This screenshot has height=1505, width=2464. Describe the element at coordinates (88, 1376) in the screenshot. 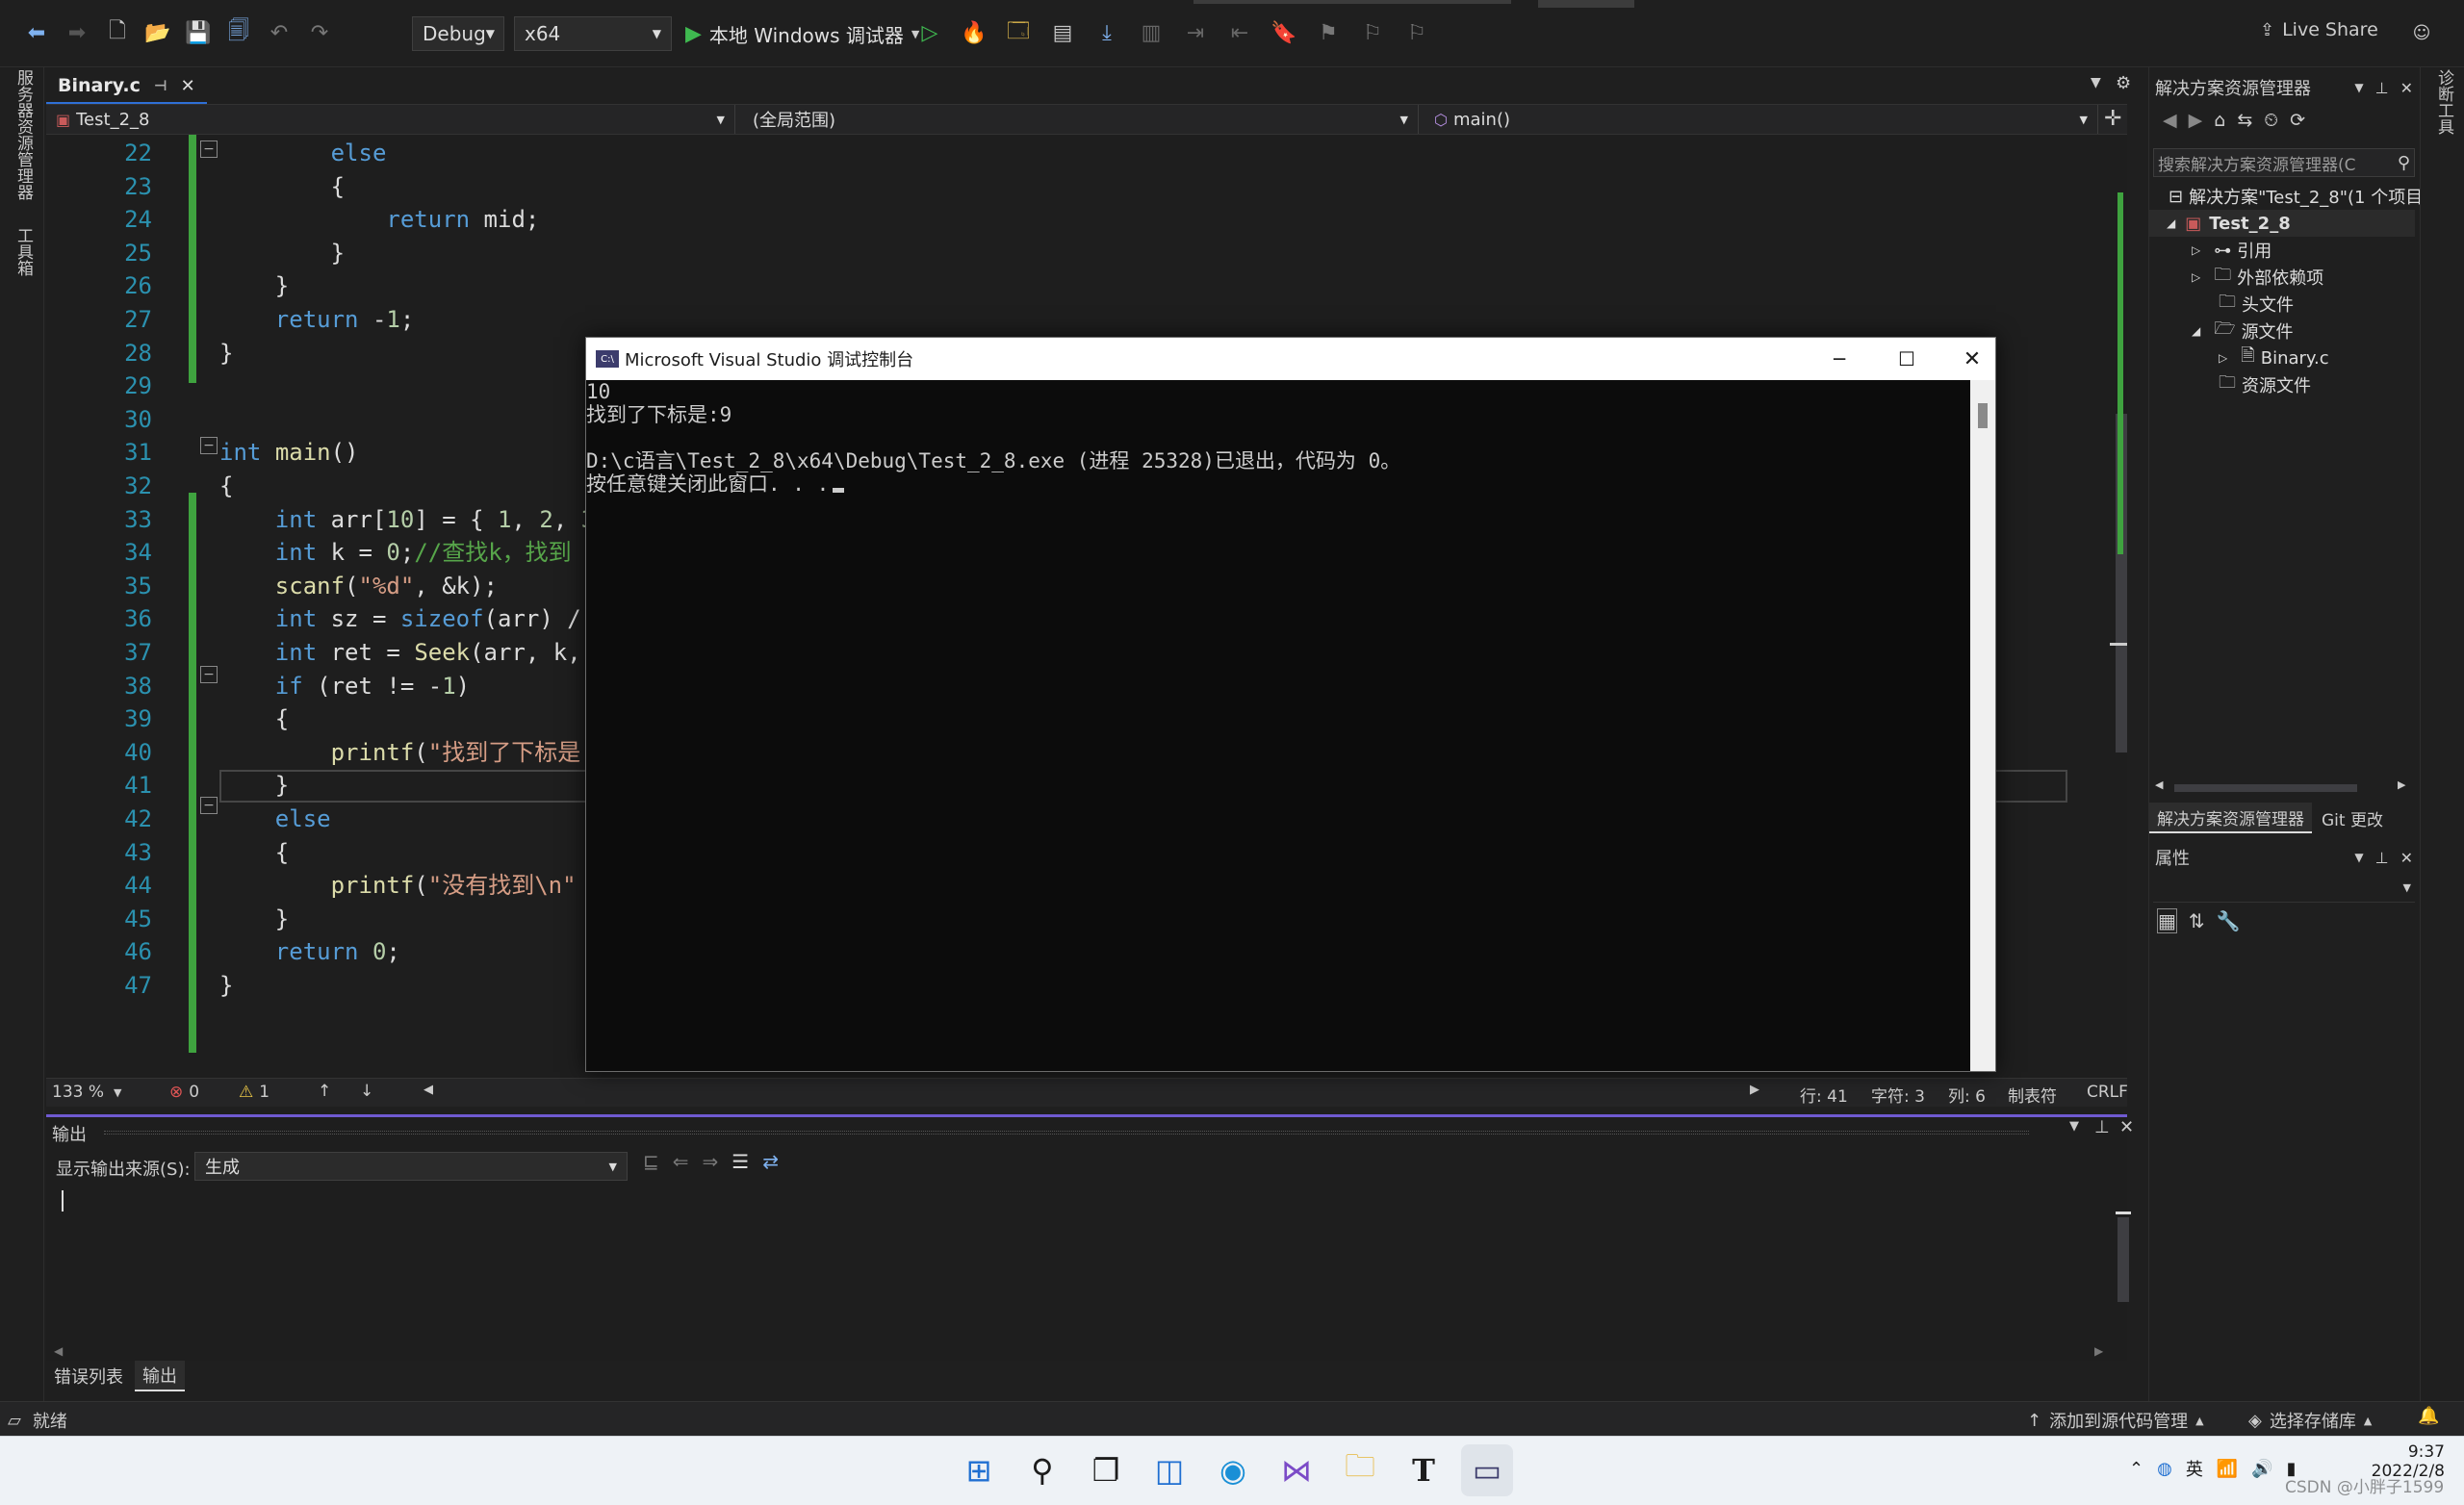

I see `tab-error-list: 错误列表` at that location.